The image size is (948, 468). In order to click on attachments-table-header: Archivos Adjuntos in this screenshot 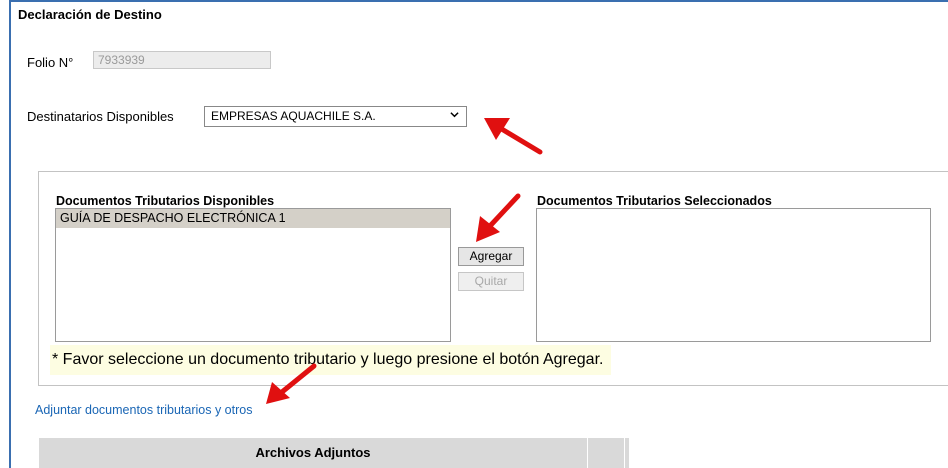, I will do `click(334, 453)`.